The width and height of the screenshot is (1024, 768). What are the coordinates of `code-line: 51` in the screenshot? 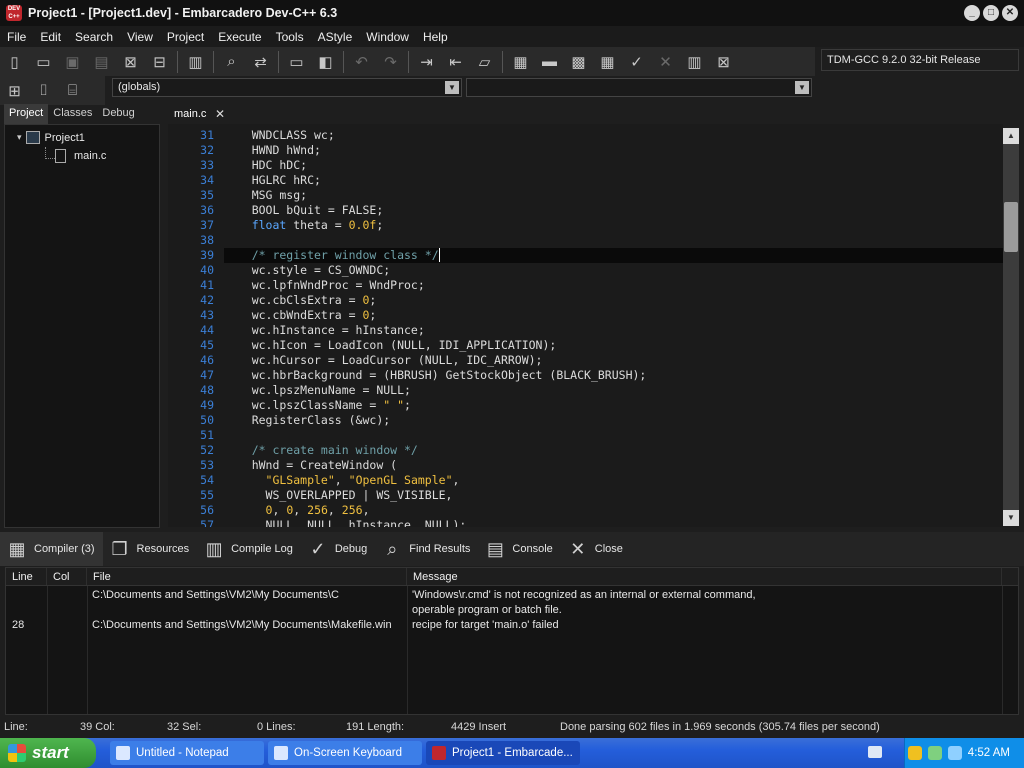 It's located at (601, 435).